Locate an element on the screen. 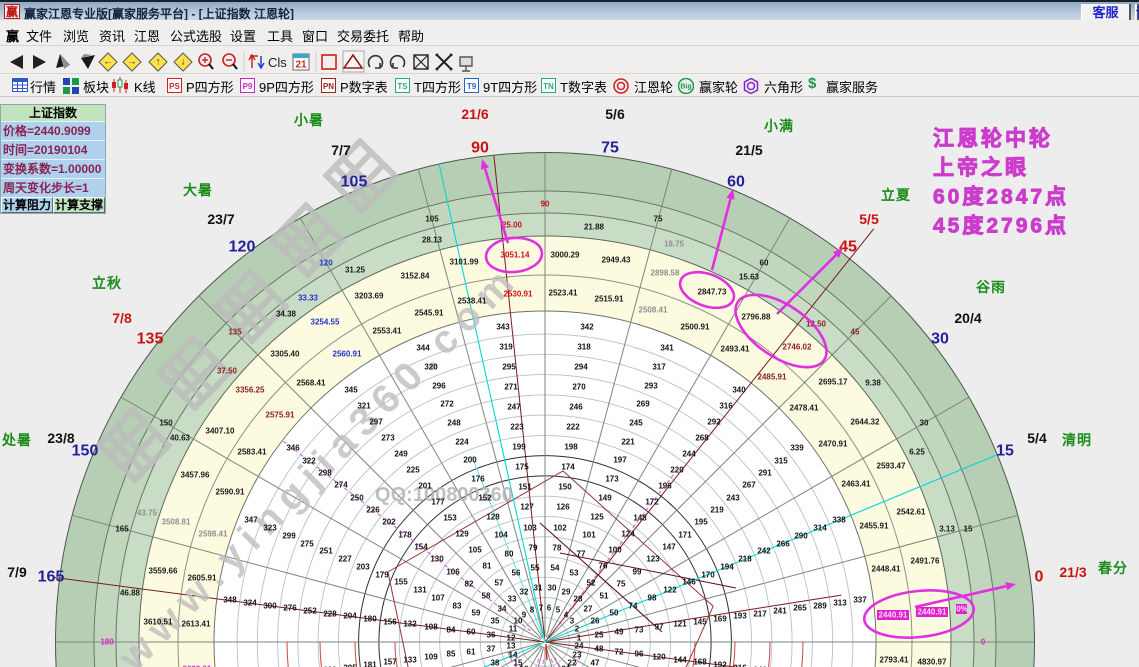 This screenshot has height=667, width=1139. svg-text: 小暑 is located at coordinates (309, 120).